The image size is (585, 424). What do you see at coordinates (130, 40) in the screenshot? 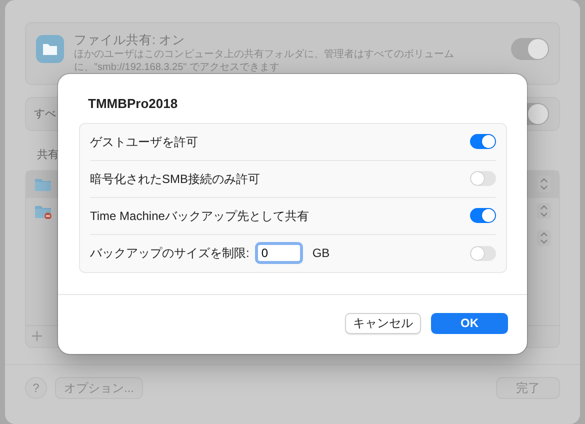
I see `setting-title: ファイル共有: オン` at bounding box center [130, 40].